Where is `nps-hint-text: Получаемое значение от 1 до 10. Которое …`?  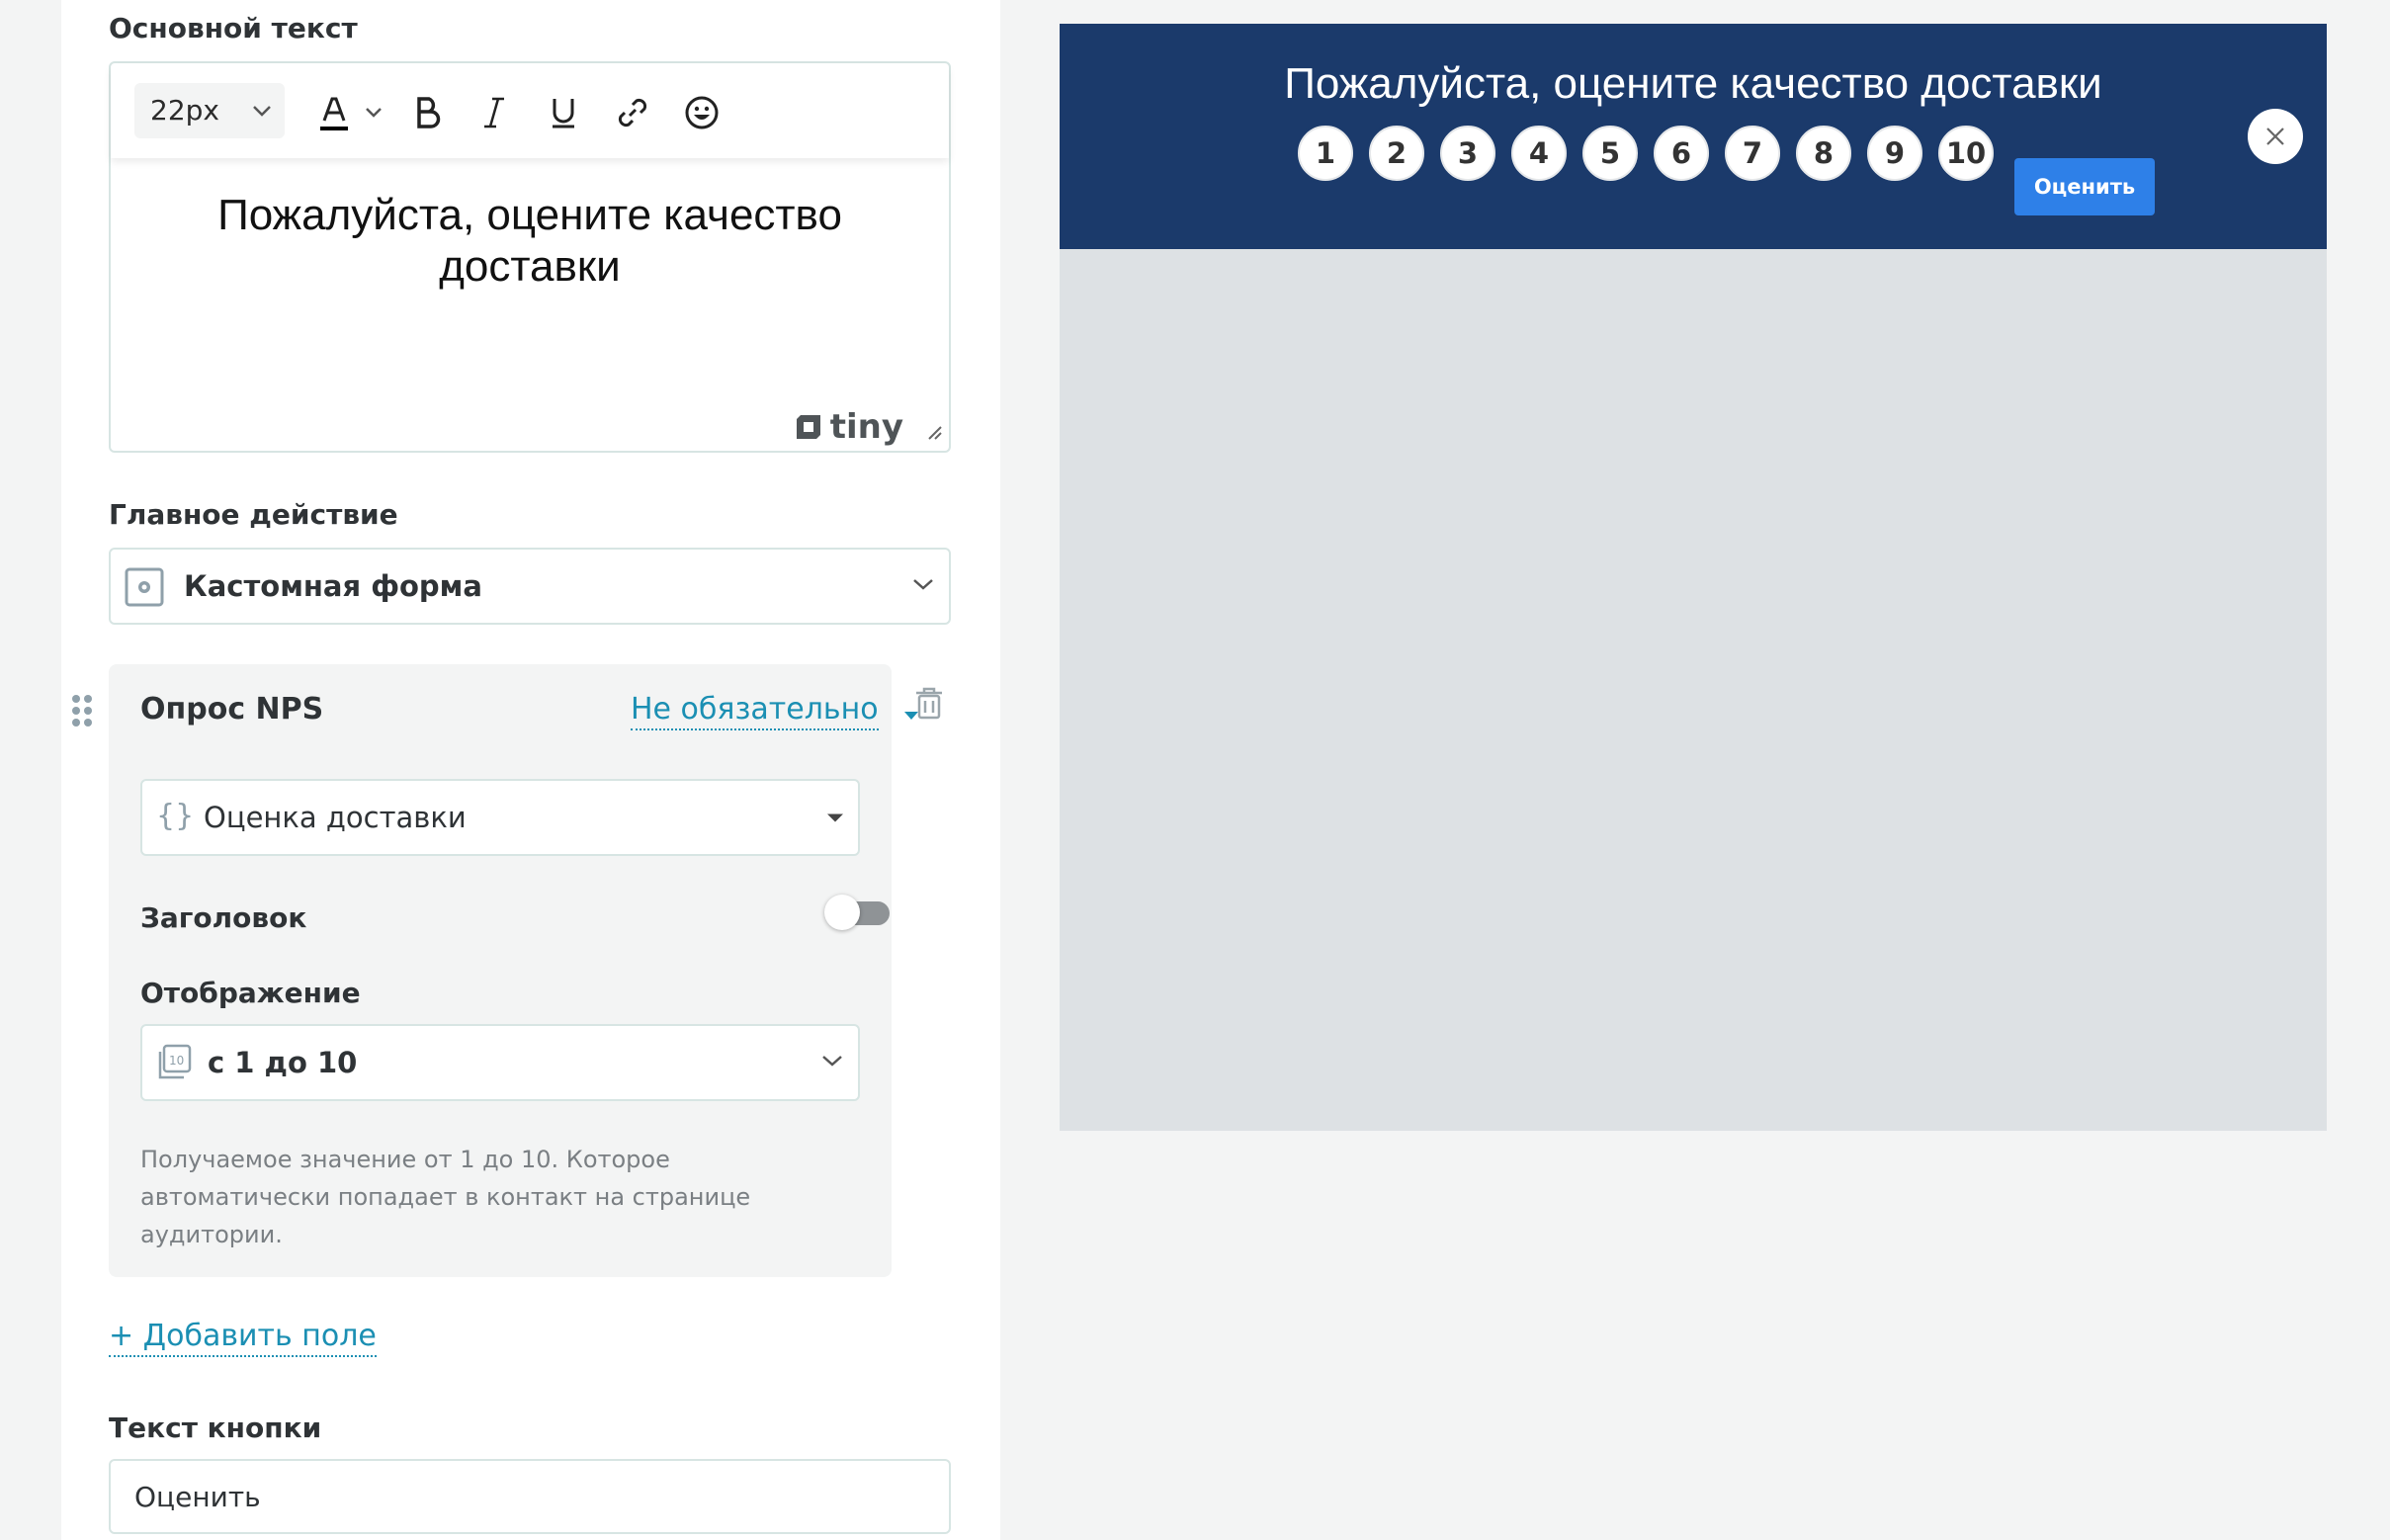 nps-hint-text: Получаемое значение от 1 до 10. Которое … is located at coordinates (445, 1197).